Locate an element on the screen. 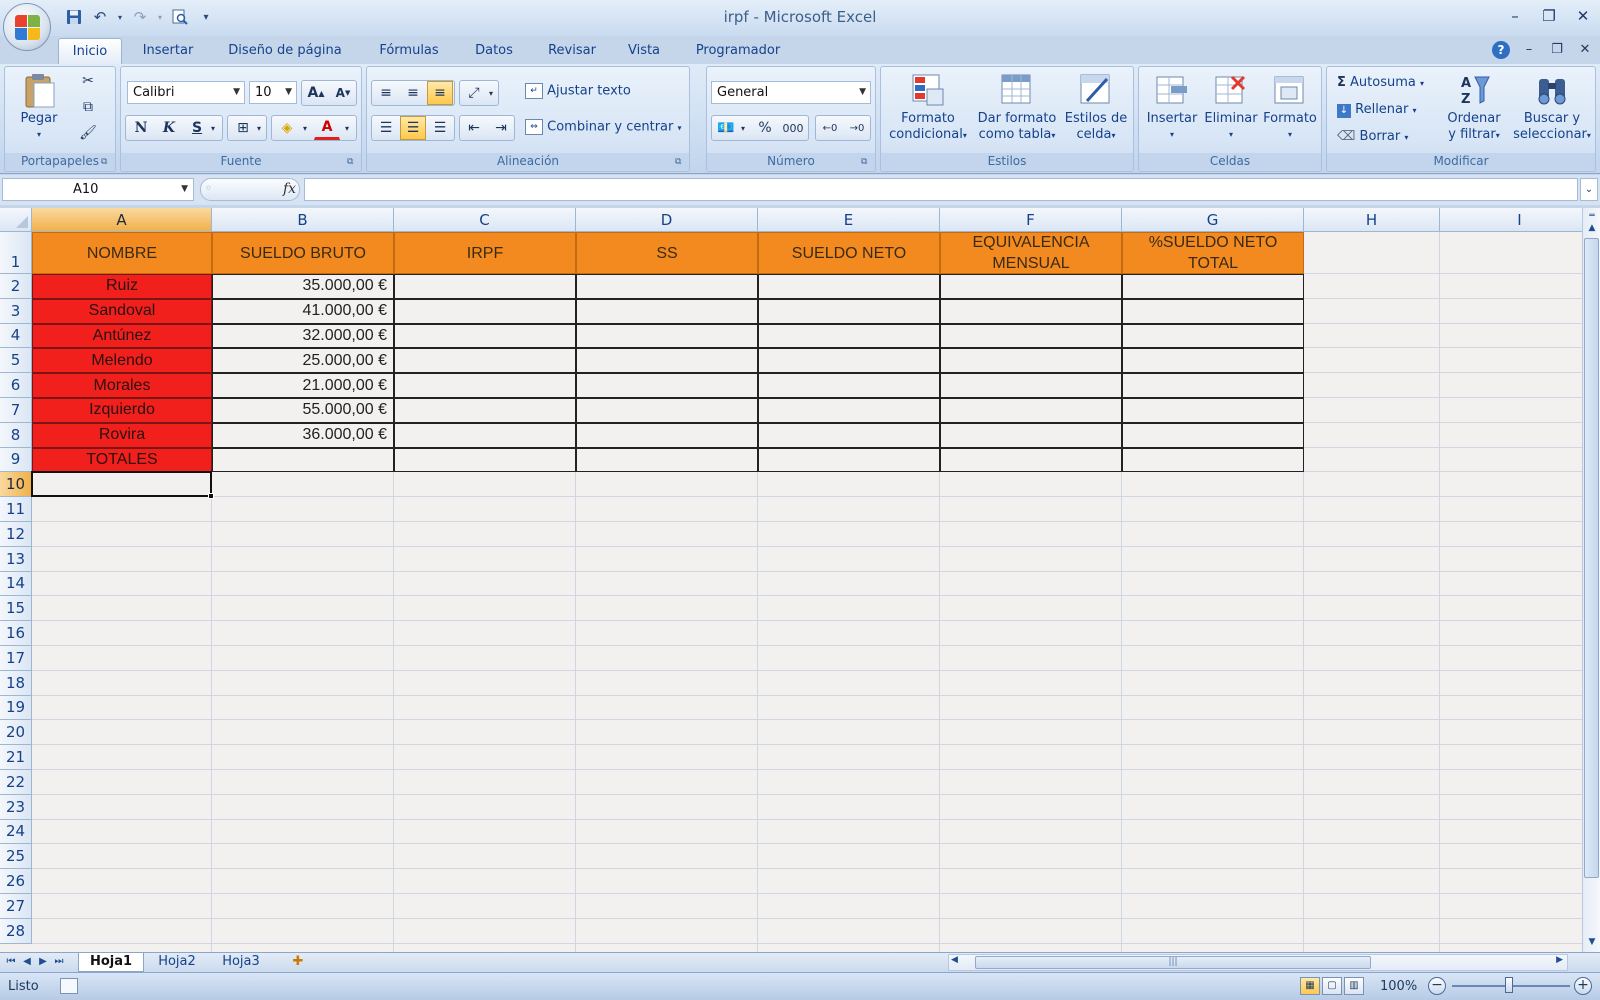 This screenshot has height=1000, width=1600. row-header-22: 22 is located at coordinates (16, 782).